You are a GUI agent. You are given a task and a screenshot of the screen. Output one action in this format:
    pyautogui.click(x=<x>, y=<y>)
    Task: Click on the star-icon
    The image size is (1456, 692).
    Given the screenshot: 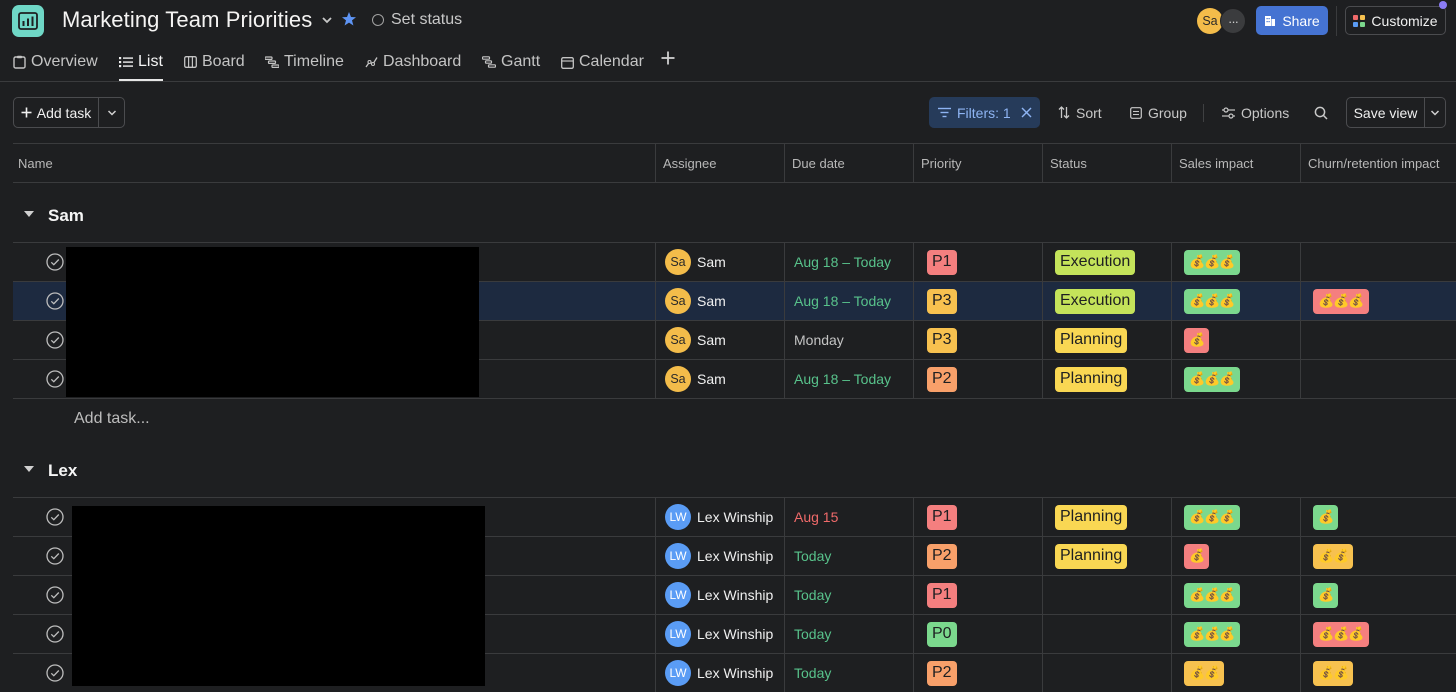 What is the action you would take?
    pyautogui.click(x=349, y=19)
    